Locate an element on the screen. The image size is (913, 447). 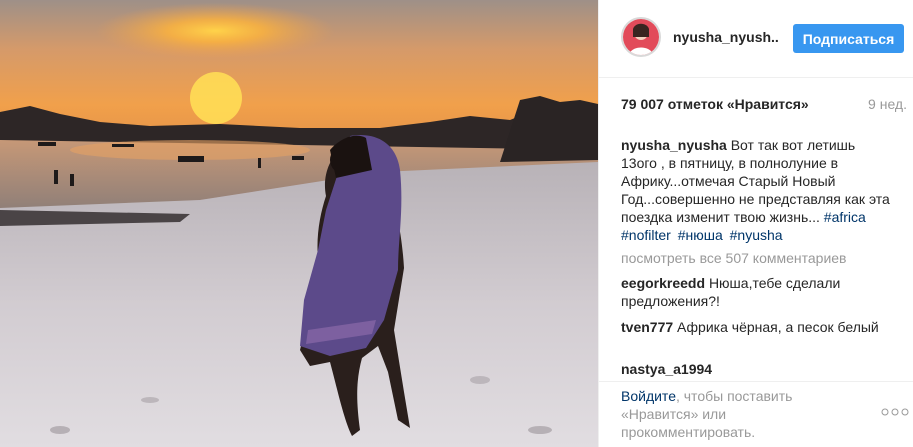
hashtag-link: #nofilter is located at coordinates (646, 235).